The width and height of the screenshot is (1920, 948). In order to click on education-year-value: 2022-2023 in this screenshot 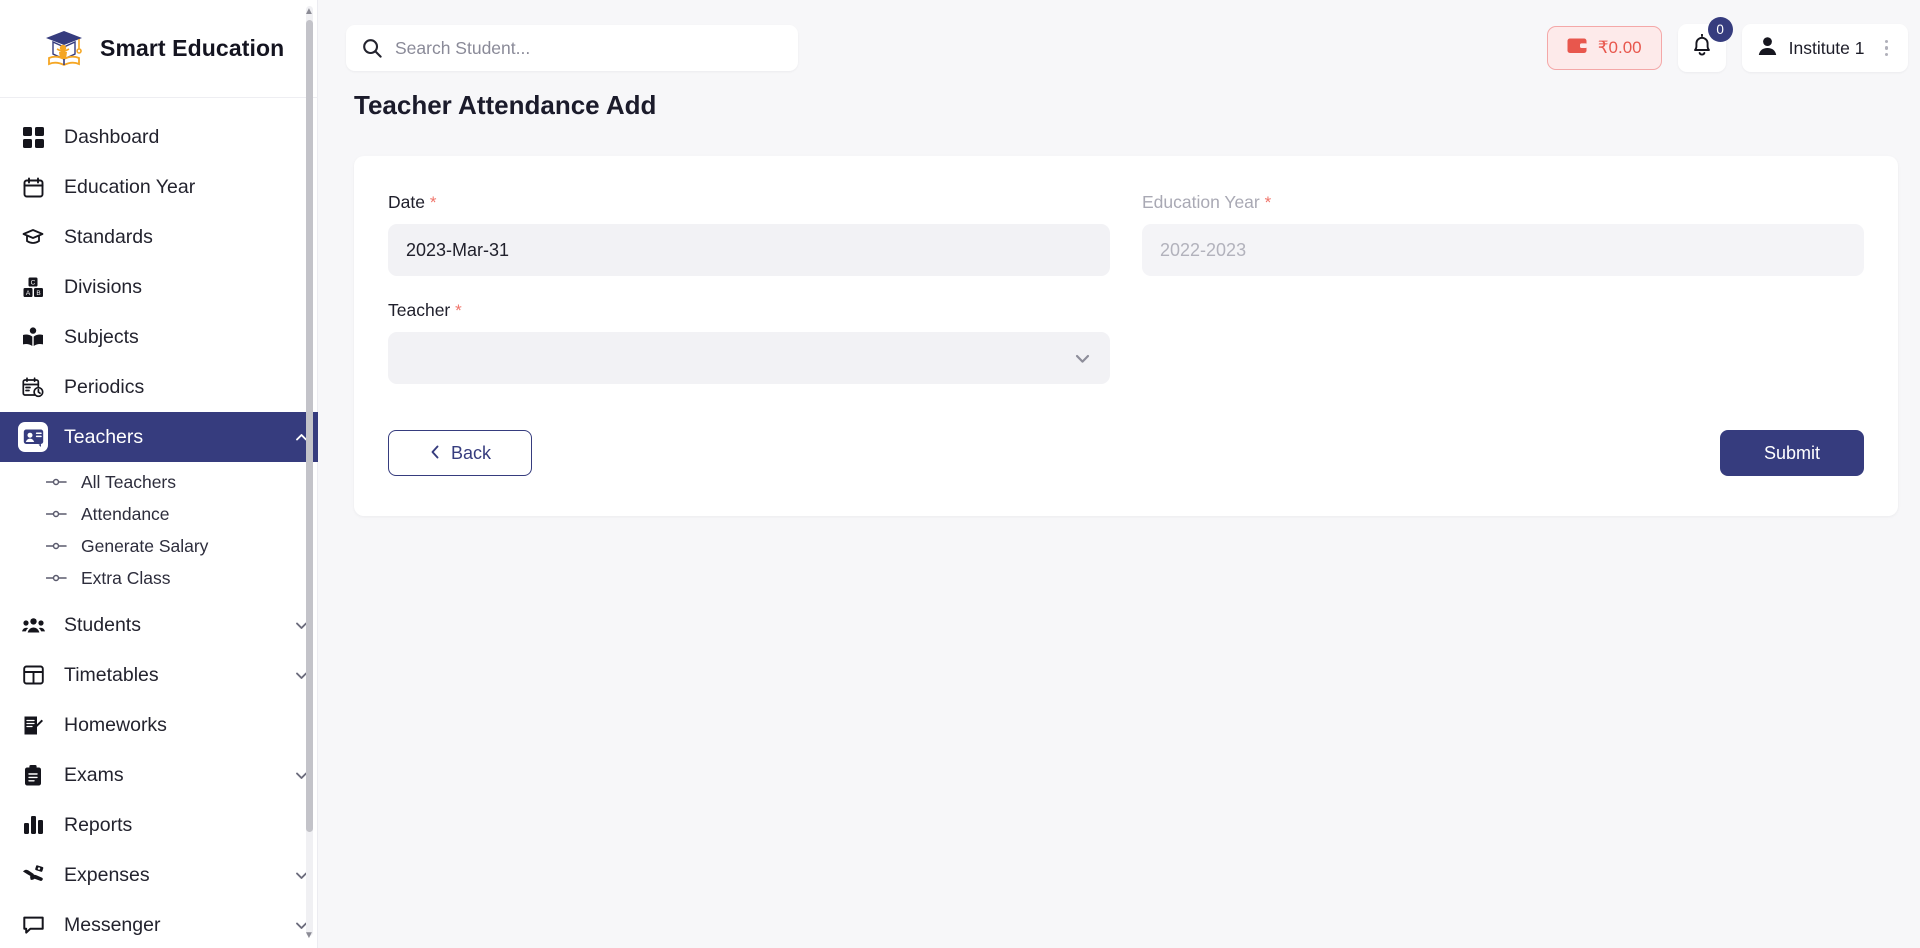, I will do `click(1203, 249)`.